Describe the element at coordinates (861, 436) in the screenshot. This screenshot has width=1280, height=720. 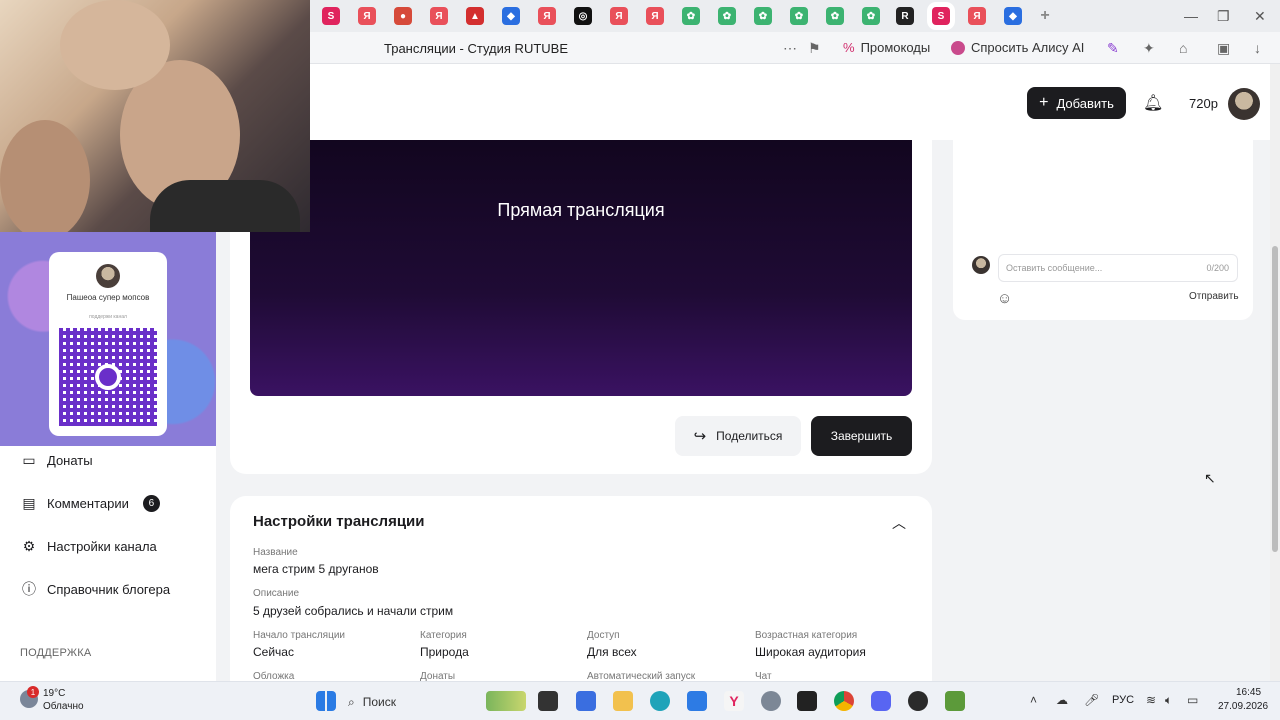
I see `end-broadcast-button: Завершить` at that location.